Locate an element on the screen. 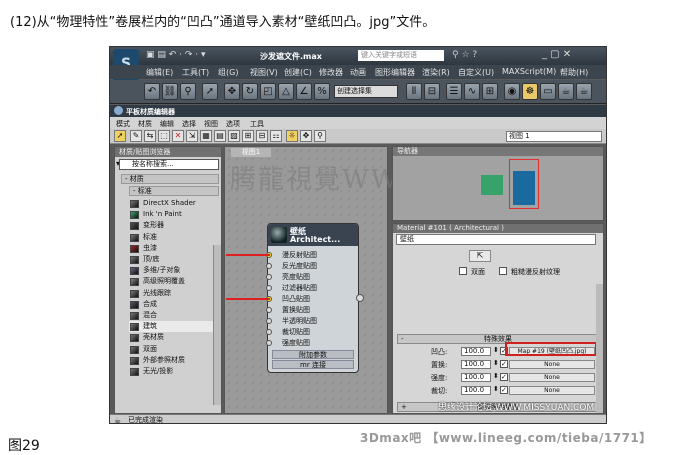 The width and height of the screenshot is (680, 455). material-list-item: 壳材质 is located at coordinates (175, 337).